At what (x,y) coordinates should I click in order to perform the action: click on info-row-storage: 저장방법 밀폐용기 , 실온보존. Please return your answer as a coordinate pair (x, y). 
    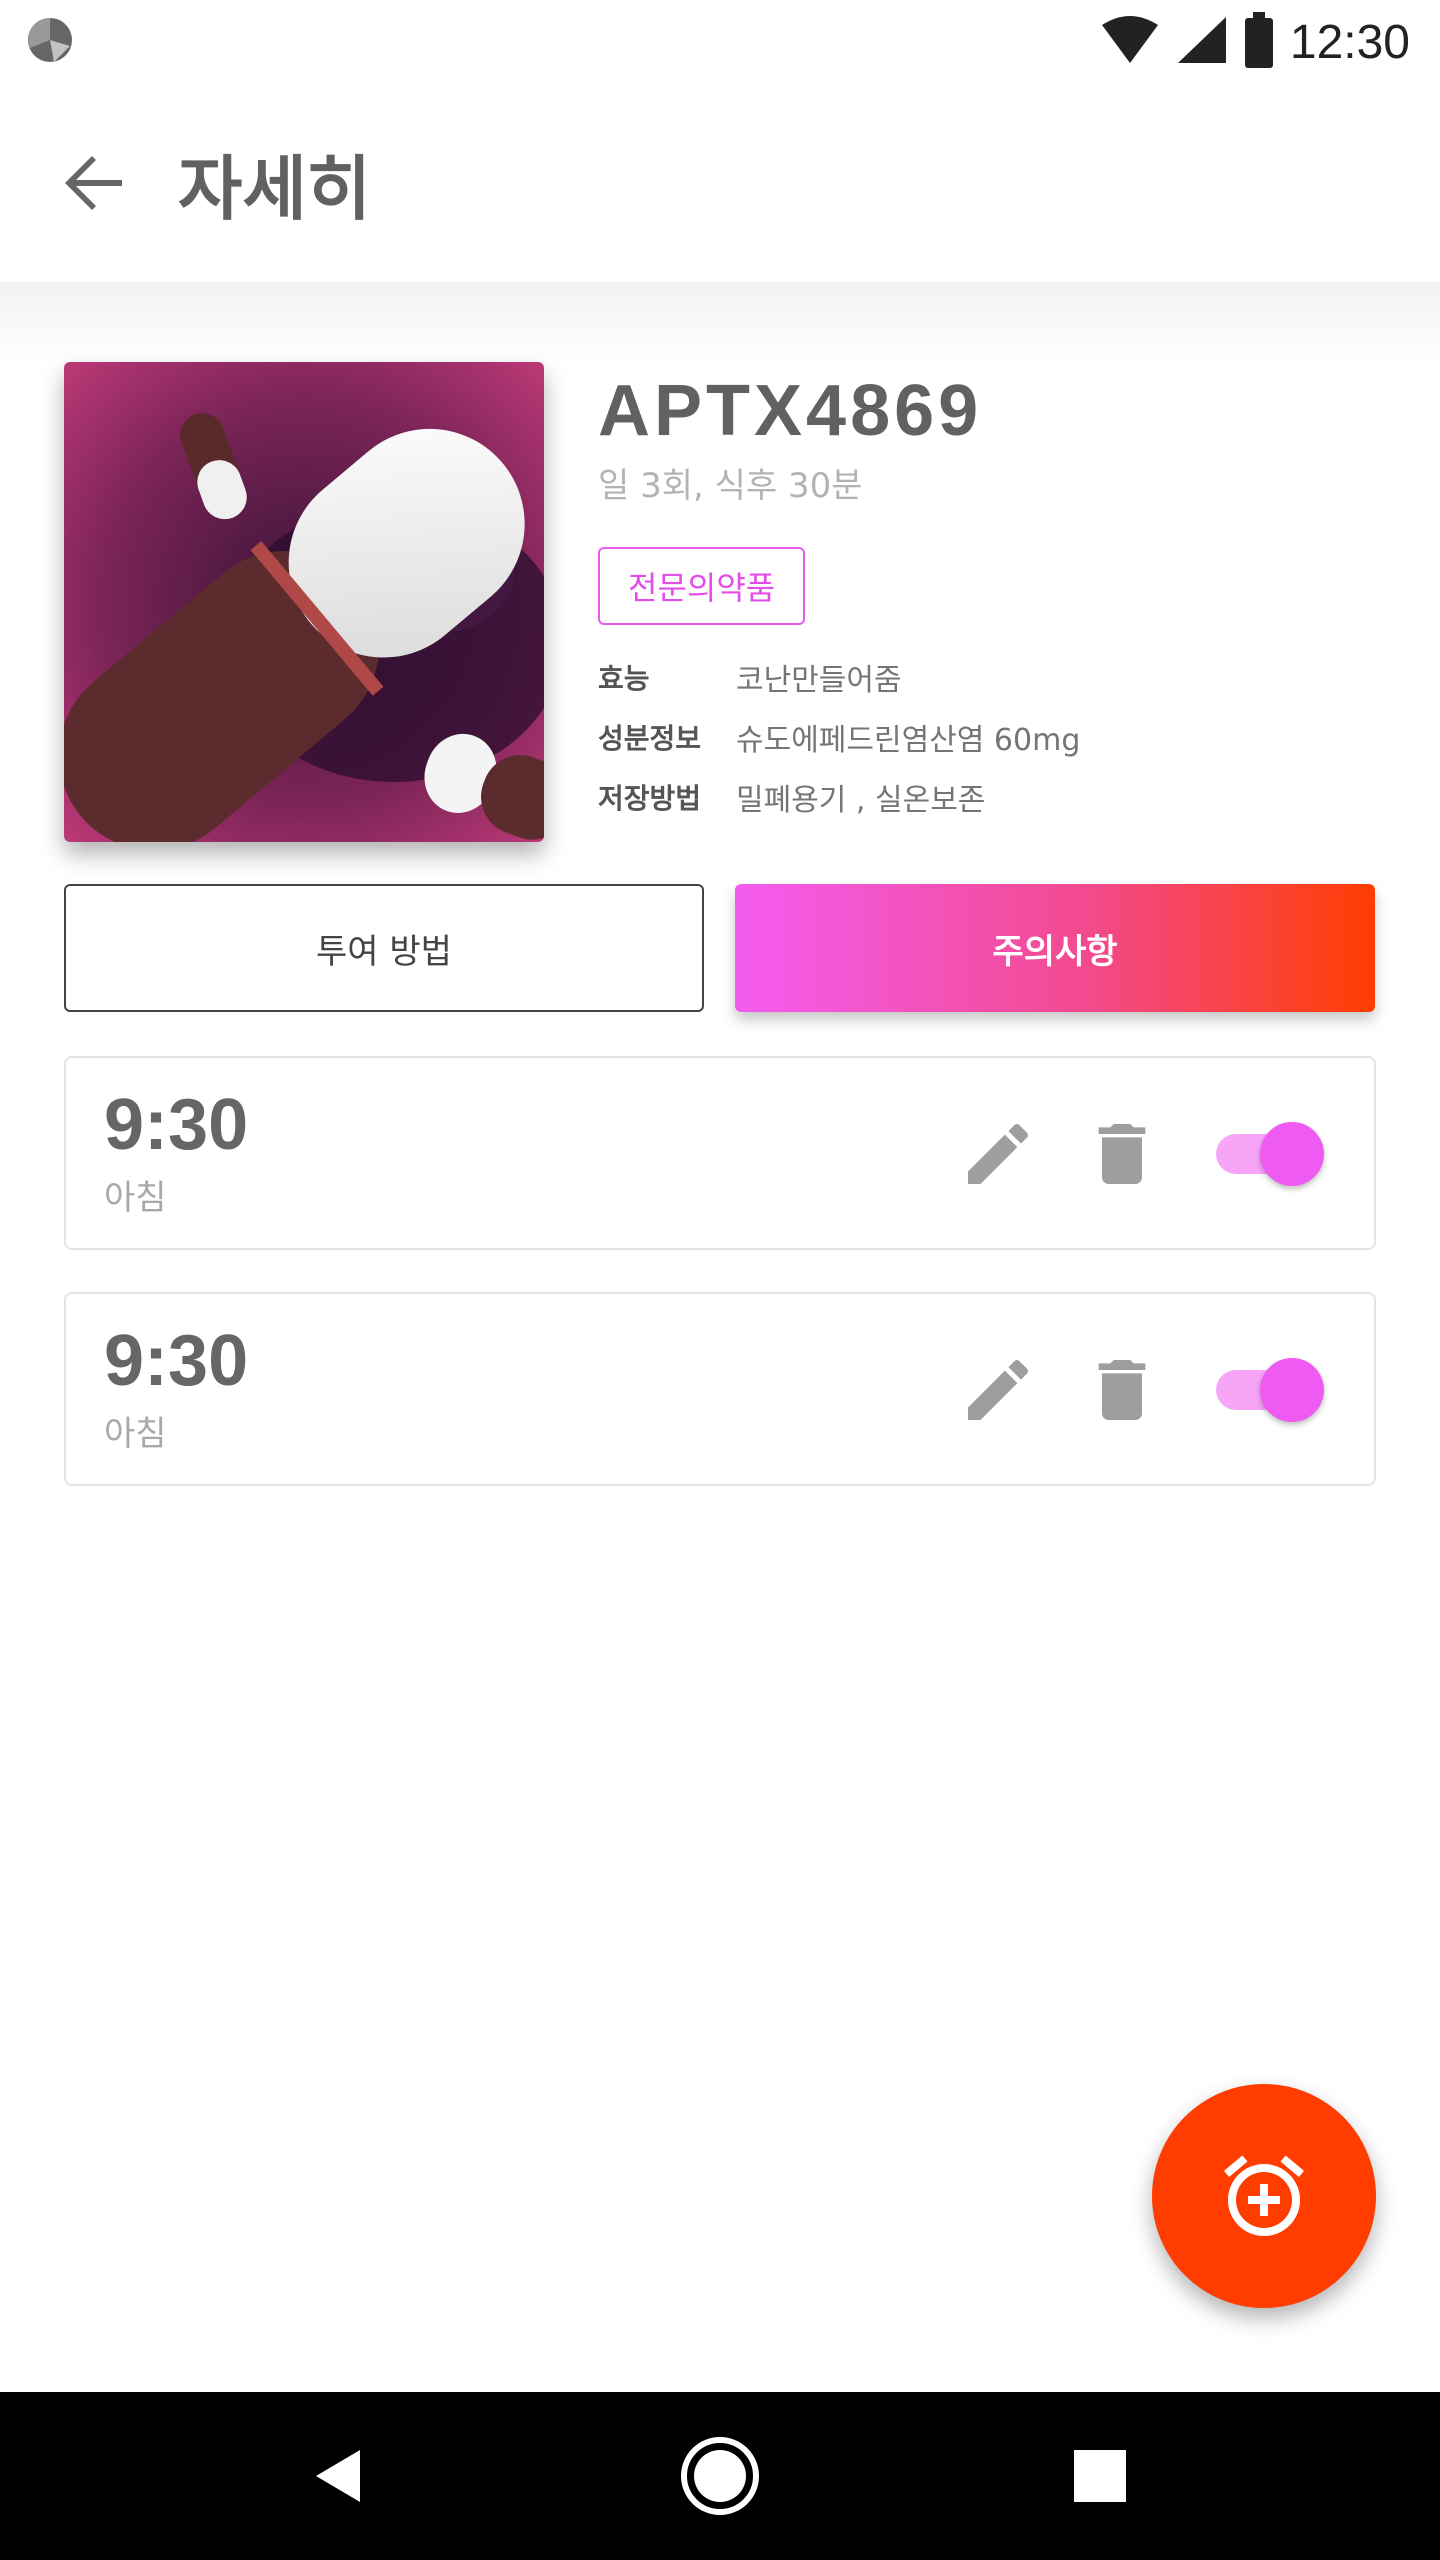
    Looking at the image, I should click on (988, 797).